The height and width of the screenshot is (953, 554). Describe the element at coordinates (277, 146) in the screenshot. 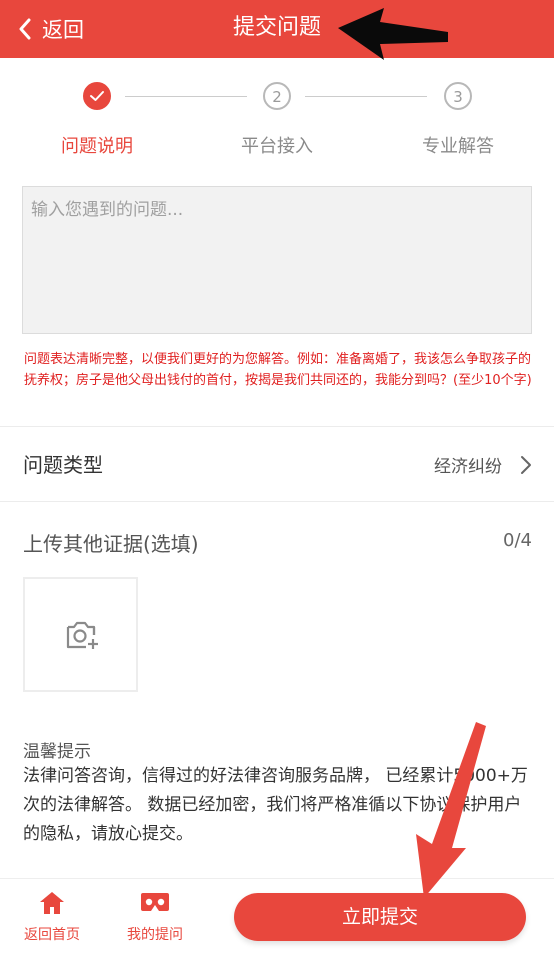

I see `step-2-label: 平台接入` at that location.